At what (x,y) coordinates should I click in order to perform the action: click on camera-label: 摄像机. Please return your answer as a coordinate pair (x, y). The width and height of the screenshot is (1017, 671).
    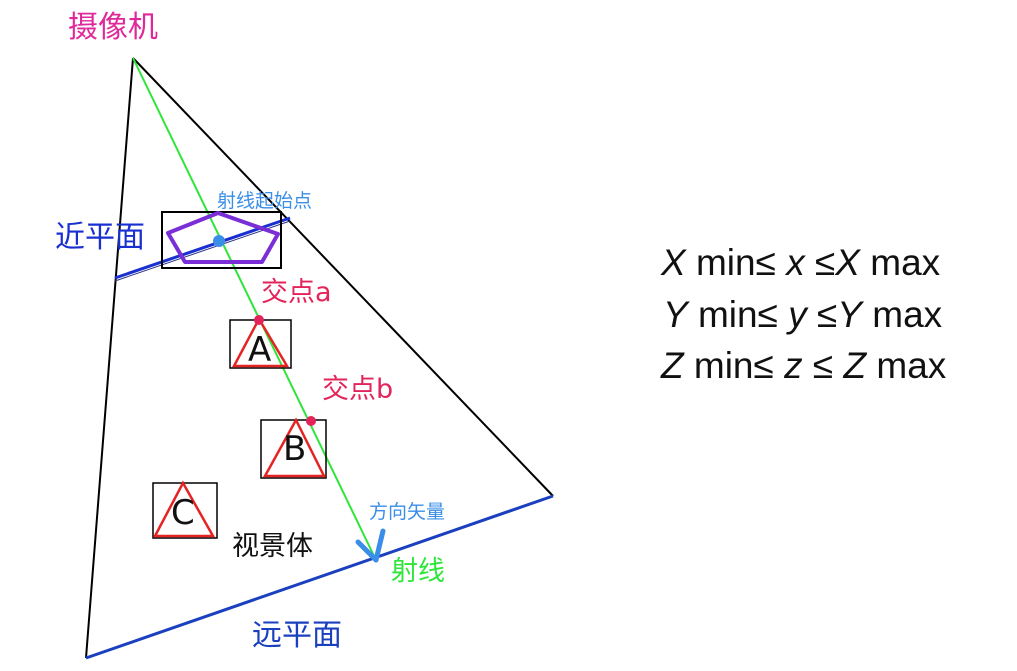
    Looking at the image, I should click on (113, 27).